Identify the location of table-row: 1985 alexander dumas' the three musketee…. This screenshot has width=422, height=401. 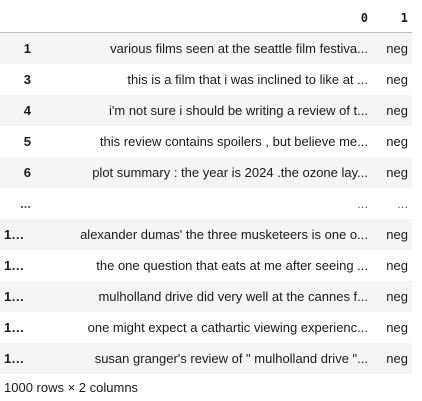
(206, 234).